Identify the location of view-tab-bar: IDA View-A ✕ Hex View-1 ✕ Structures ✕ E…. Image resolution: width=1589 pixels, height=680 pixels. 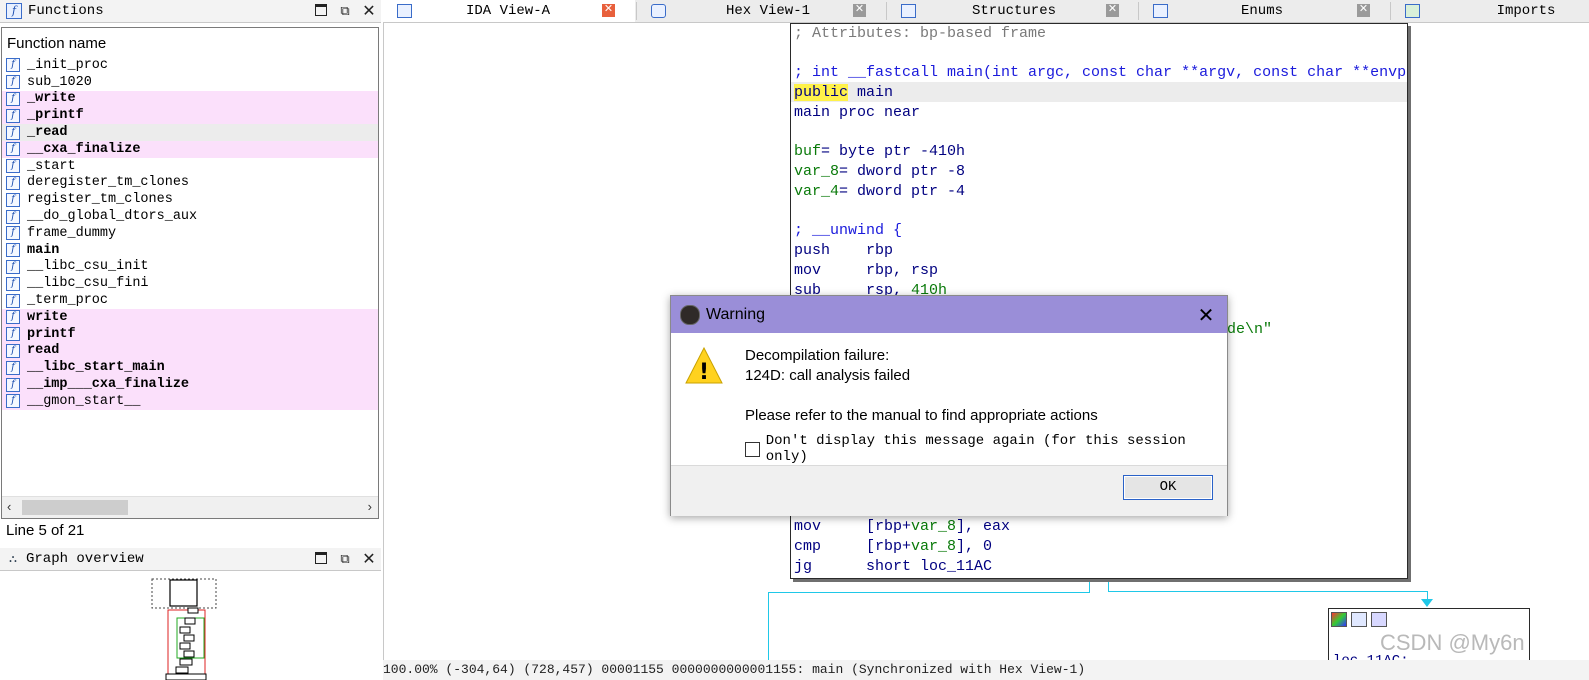
(986, 11).